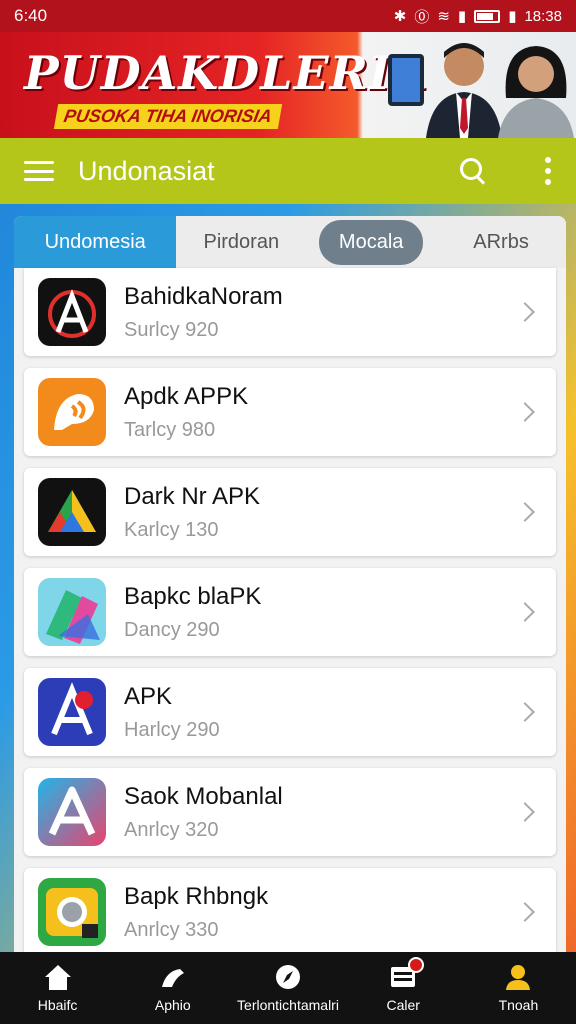 The width and height of the screenshot is (576, 1024). What do you see at coordinates (95, 242) in the screenshot?
I see `tab-undomesia: Undomesia` at bounding box center [95, 242].